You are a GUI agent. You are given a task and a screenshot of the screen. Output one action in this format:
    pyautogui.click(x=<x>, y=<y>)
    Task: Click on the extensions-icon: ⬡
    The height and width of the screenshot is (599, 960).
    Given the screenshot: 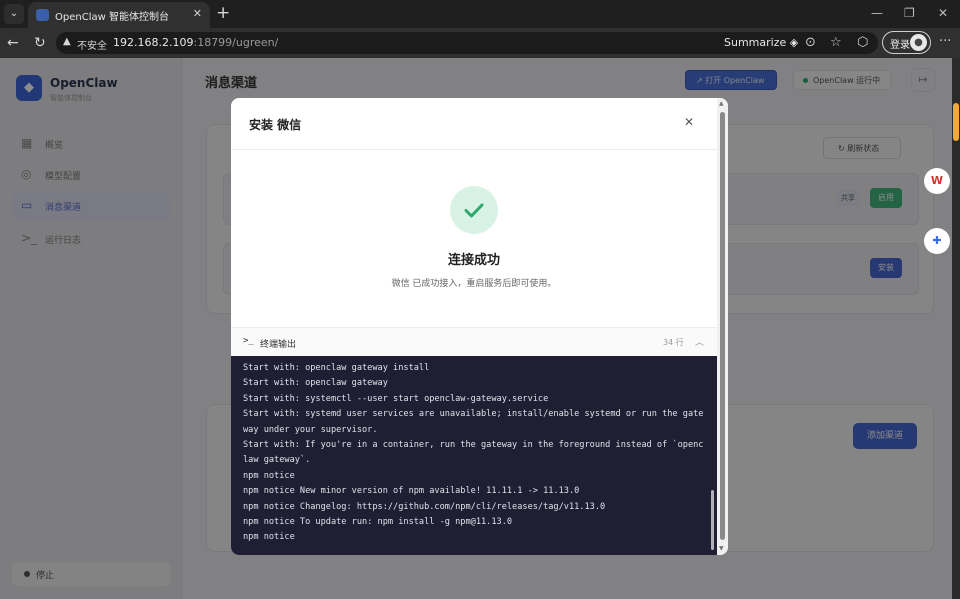 What is the action you would take?
    pyautogui.click(x=862, y=42)
    